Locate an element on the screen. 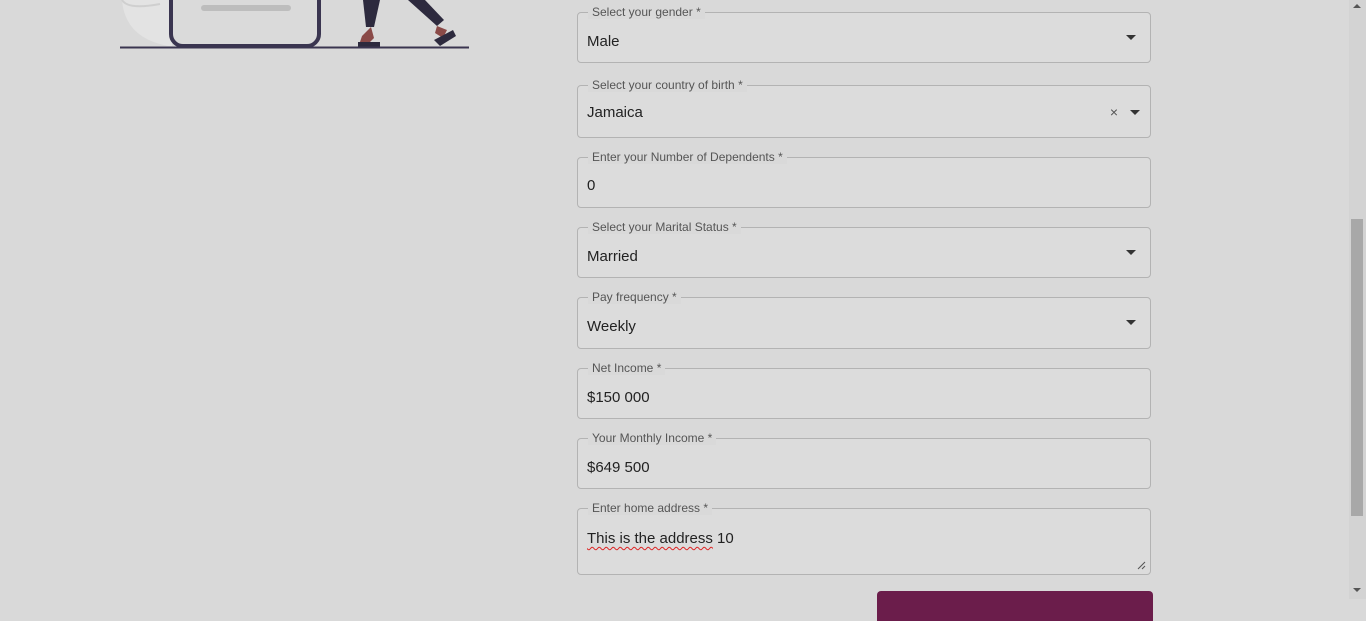  scroll-thumb is located at coordinates (1357, 367).